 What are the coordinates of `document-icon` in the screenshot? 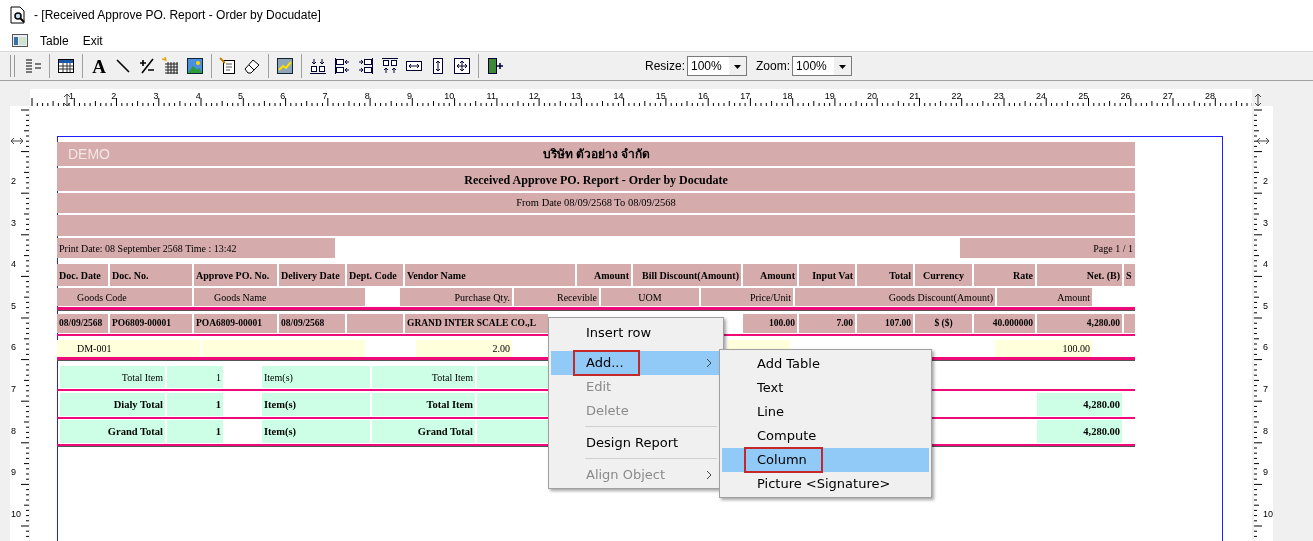 It's located at (228, 66).